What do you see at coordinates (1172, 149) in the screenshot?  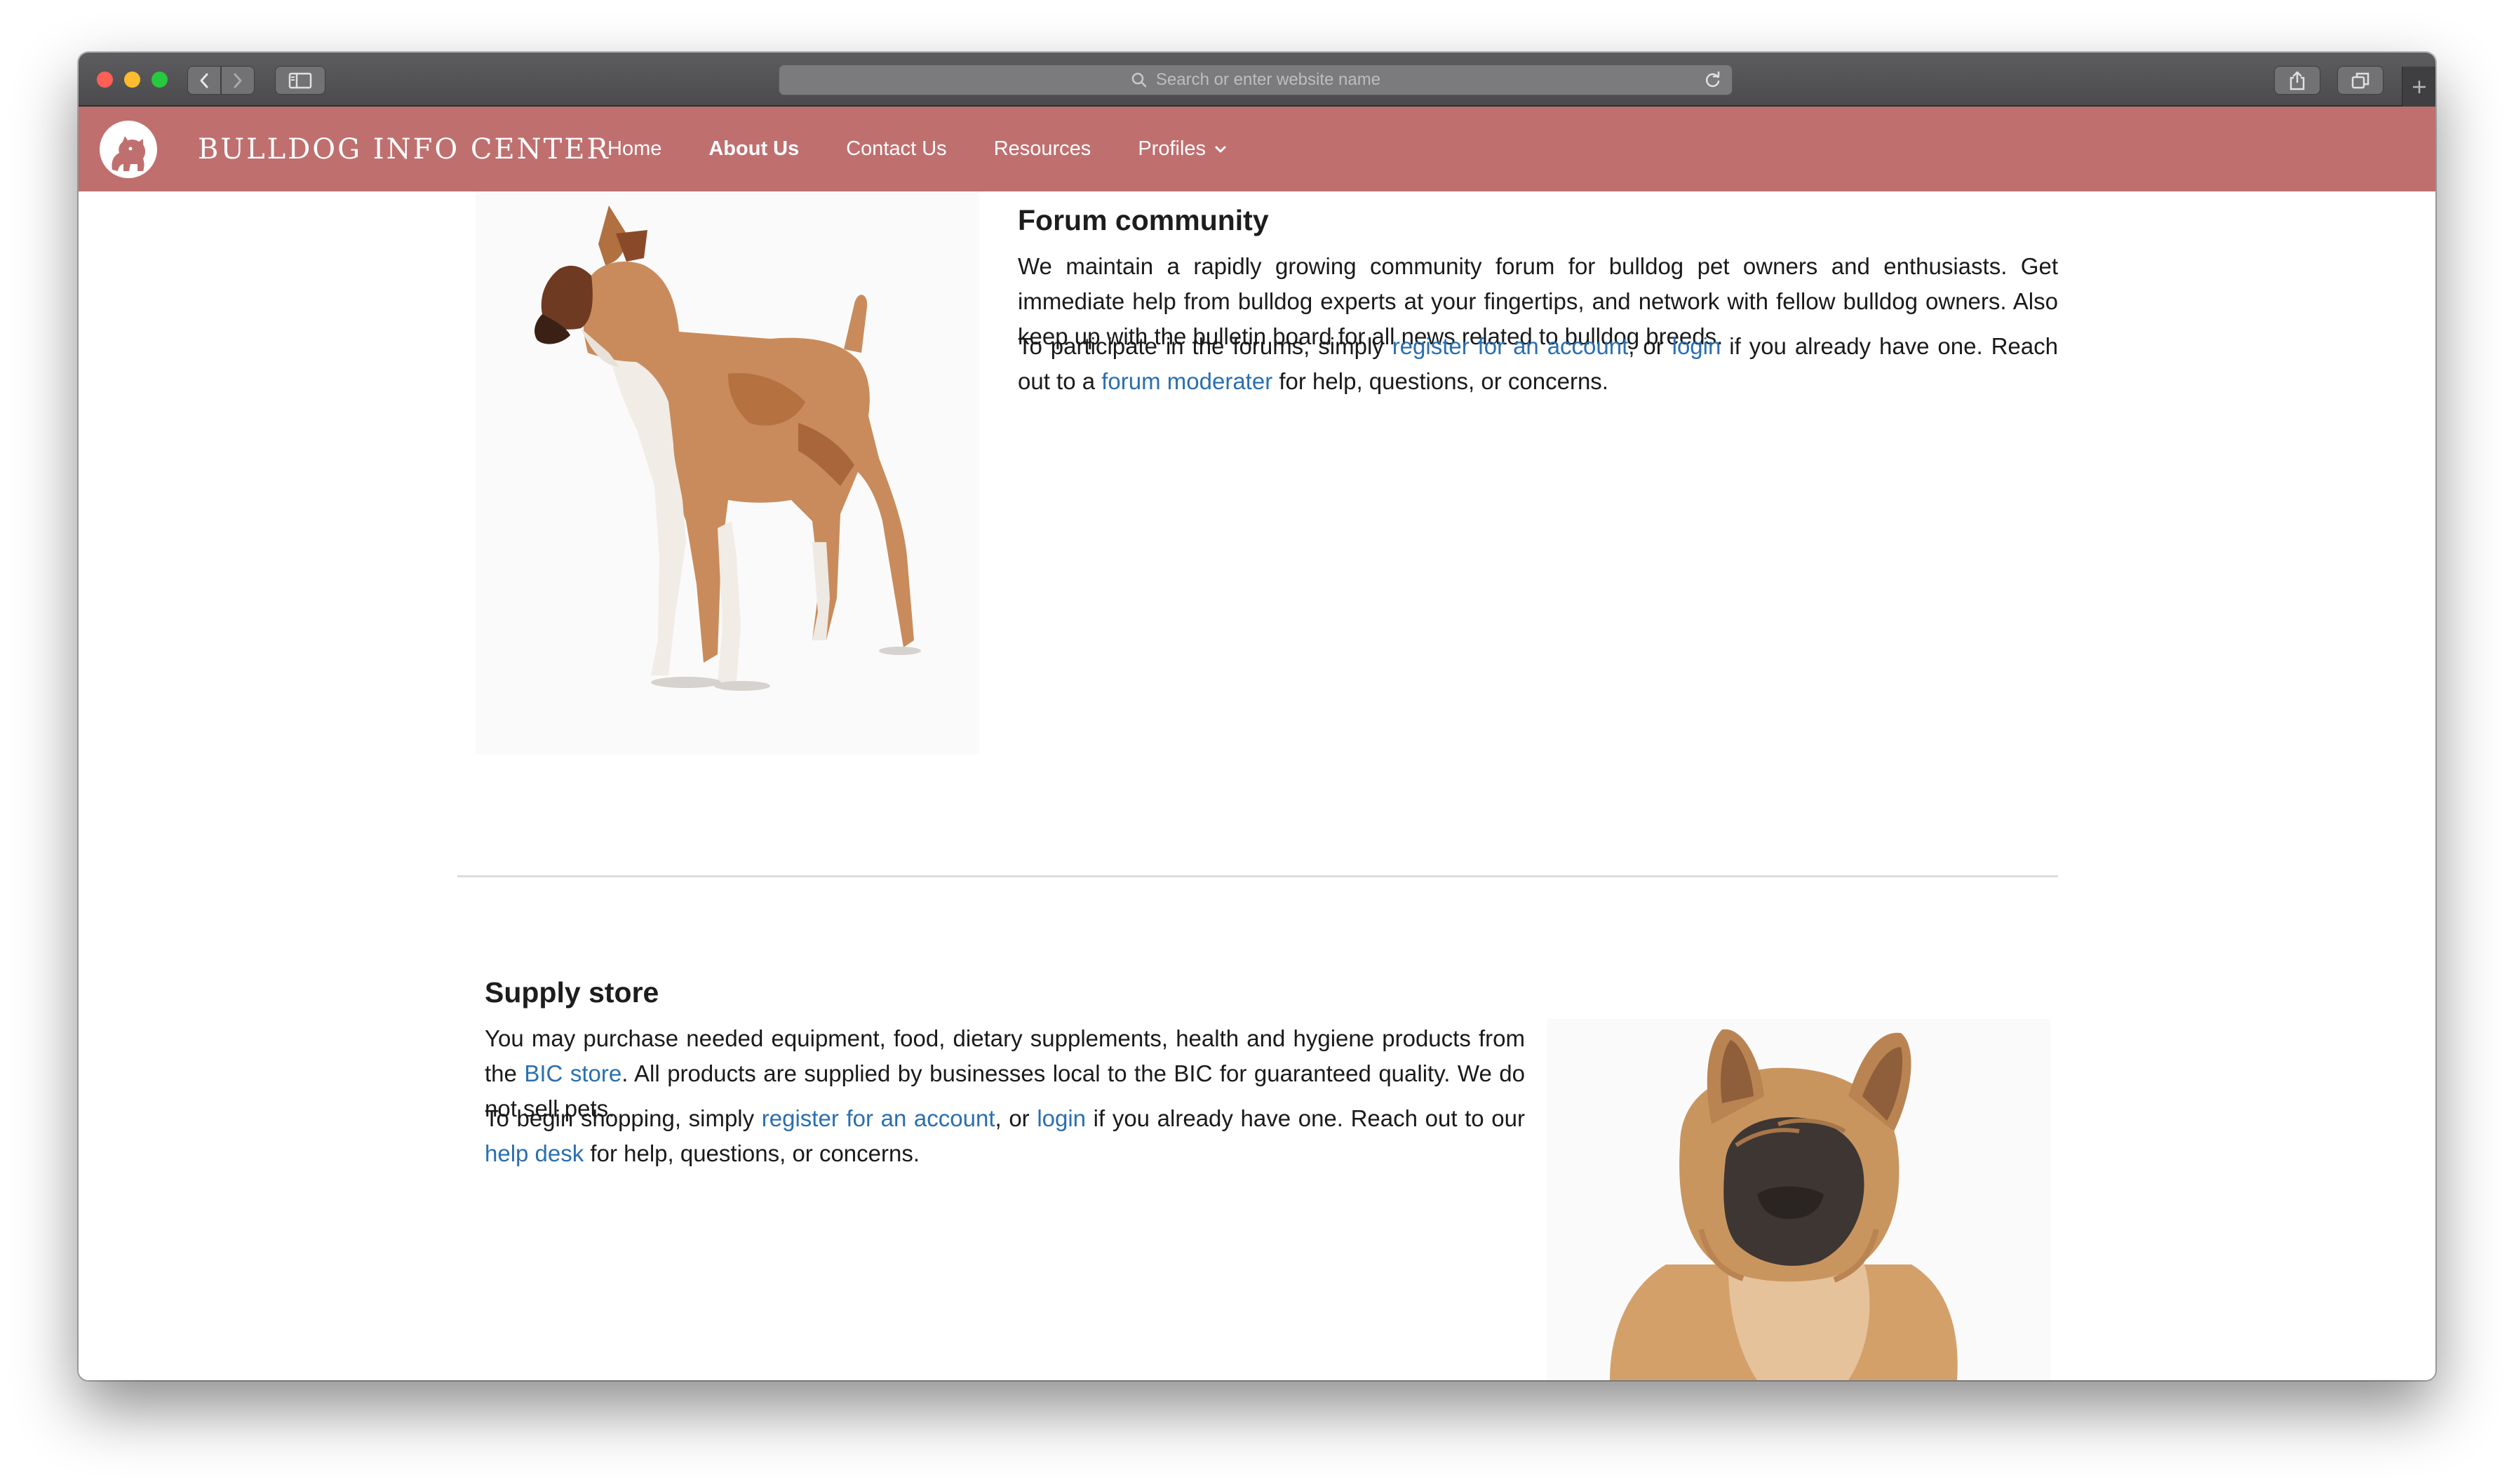 I see `nav-profiles-label: Profiles` at bounding box center [1172, 149].